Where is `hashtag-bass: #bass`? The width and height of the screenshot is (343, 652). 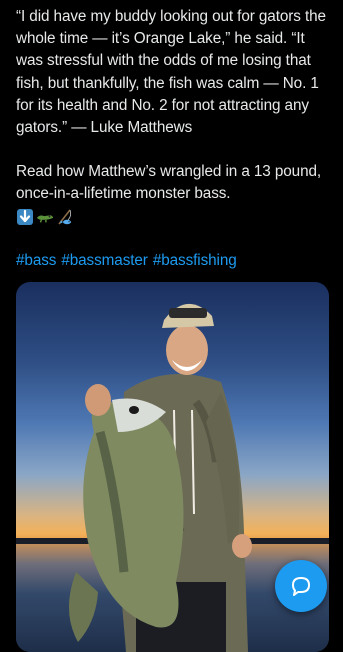 hashtag-bass: #bass is located at coordinates (36, 261).